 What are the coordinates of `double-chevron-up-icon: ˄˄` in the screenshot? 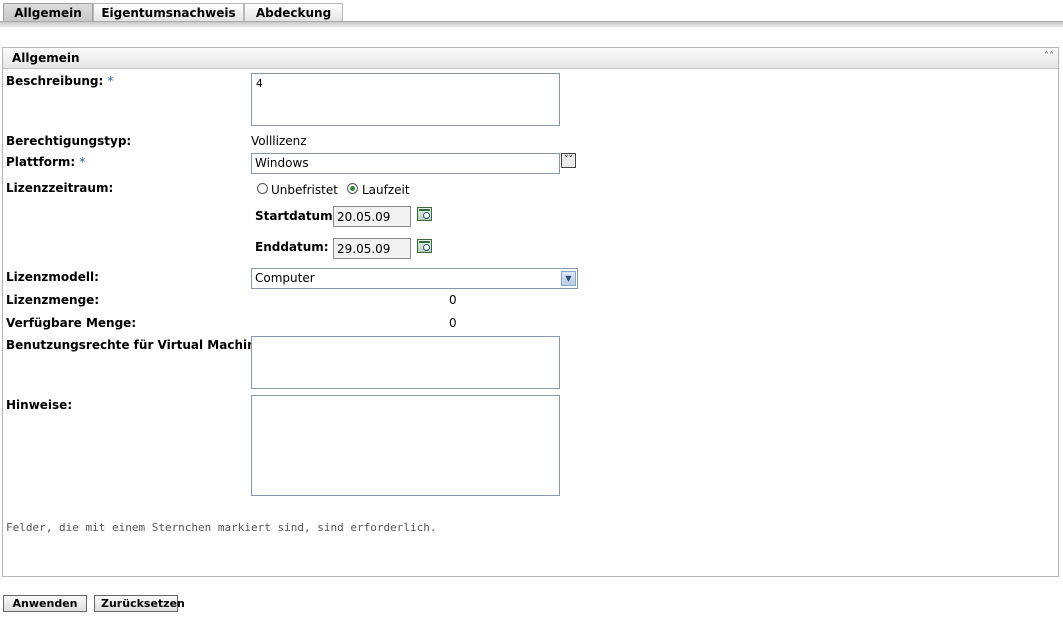 It's located at (1049, 57).